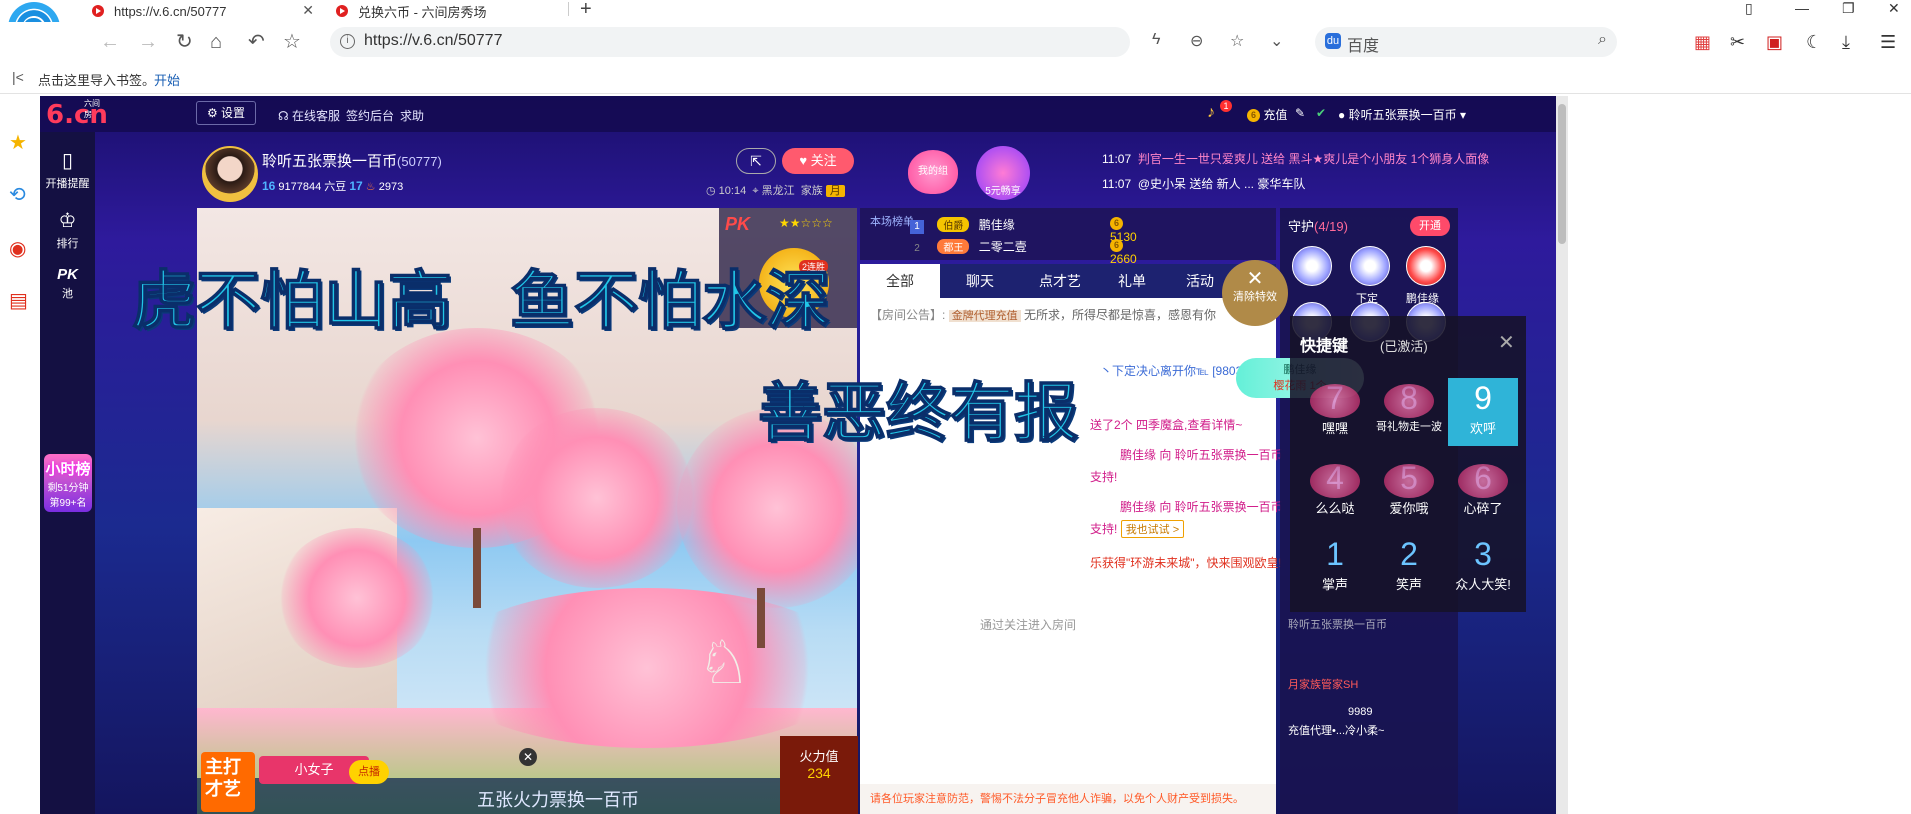  Describe the element at coordinates (1267, 114) in the screenshot. I see `recharge-link: 6 充值` at that location.